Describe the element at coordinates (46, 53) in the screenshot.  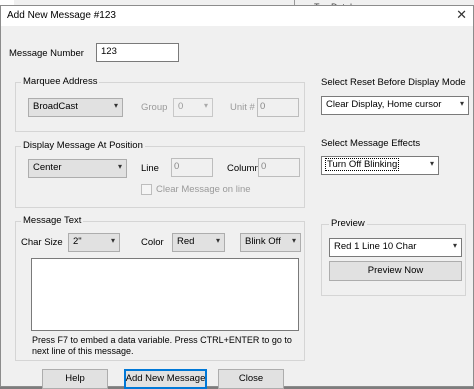
I see `message-number-label: Message Number` at that location.